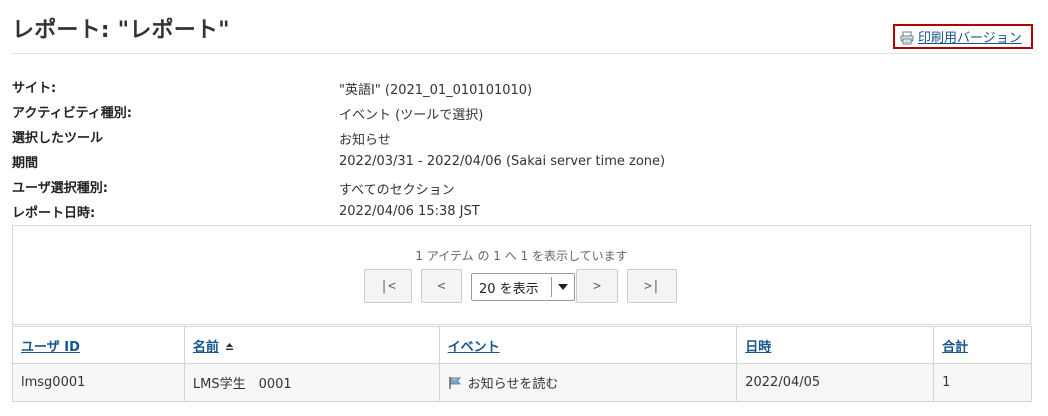 The width and height of the screenshot is (1048, 416). What do you see at coordinates (588, 382) in the screenshot?
I see `cell-event: お知らせを読む` at bounding box center [588, 382].